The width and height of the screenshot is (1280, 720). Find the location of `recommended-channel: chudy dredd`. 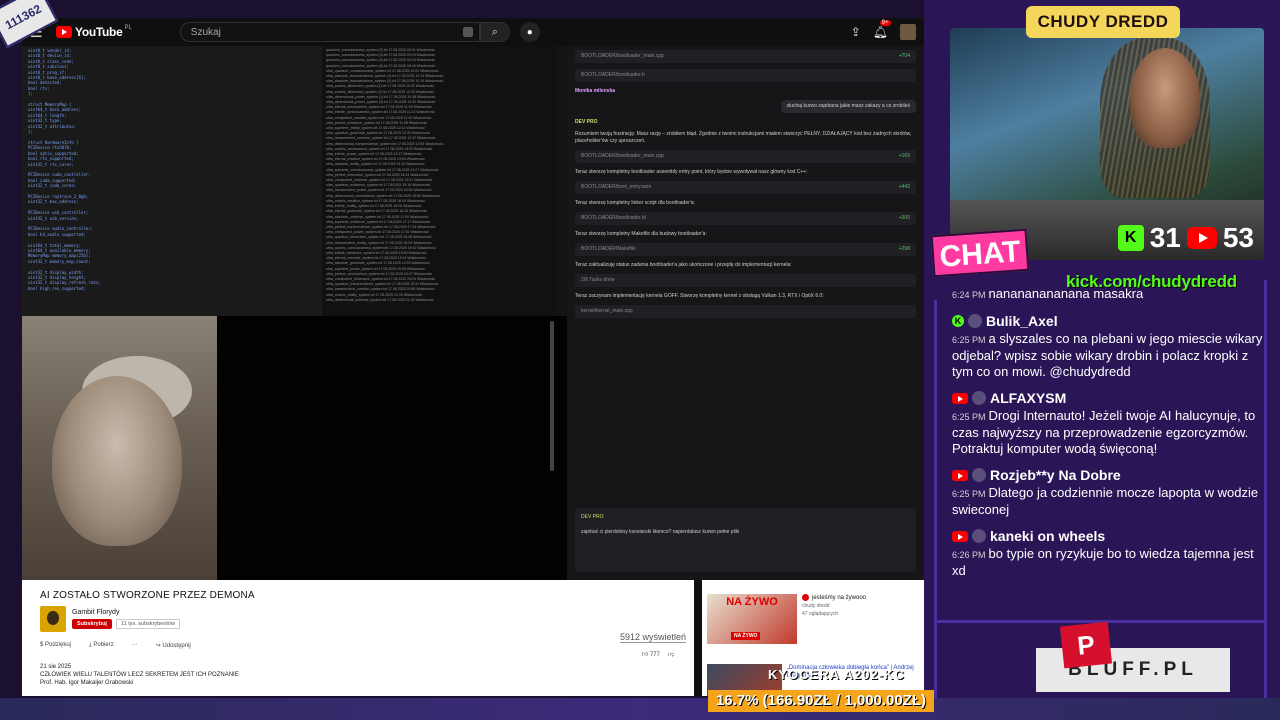

recommended-channel: chudy dredd is located at coordinates (816, 606).